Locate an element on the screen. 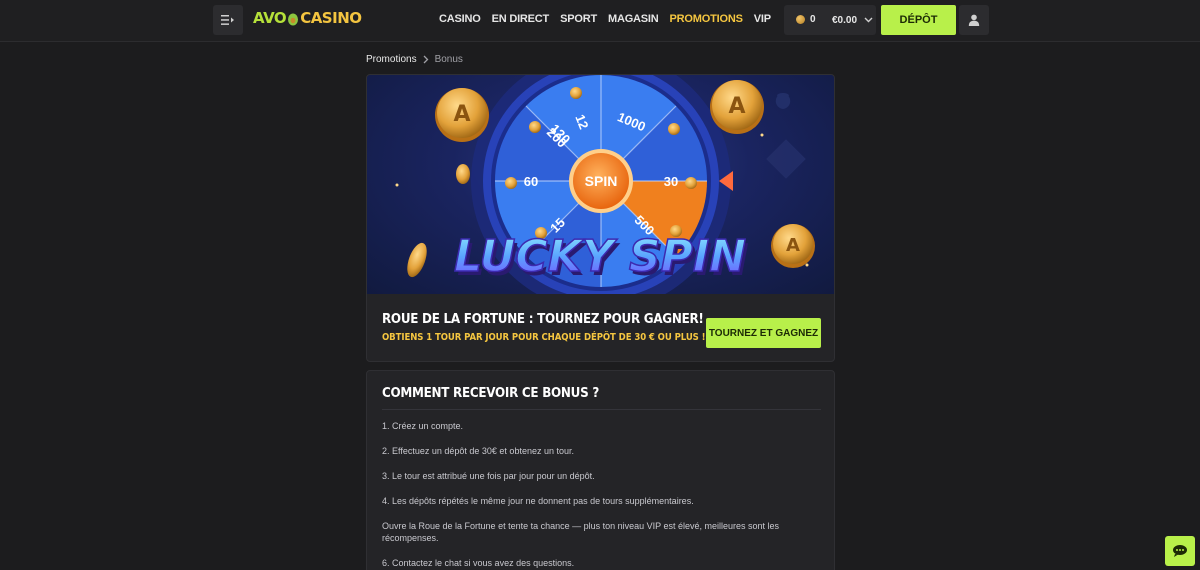 This screenshot has width=1200, height=570. site-logo: AVO CASINO is located at coordinates (307, 18).